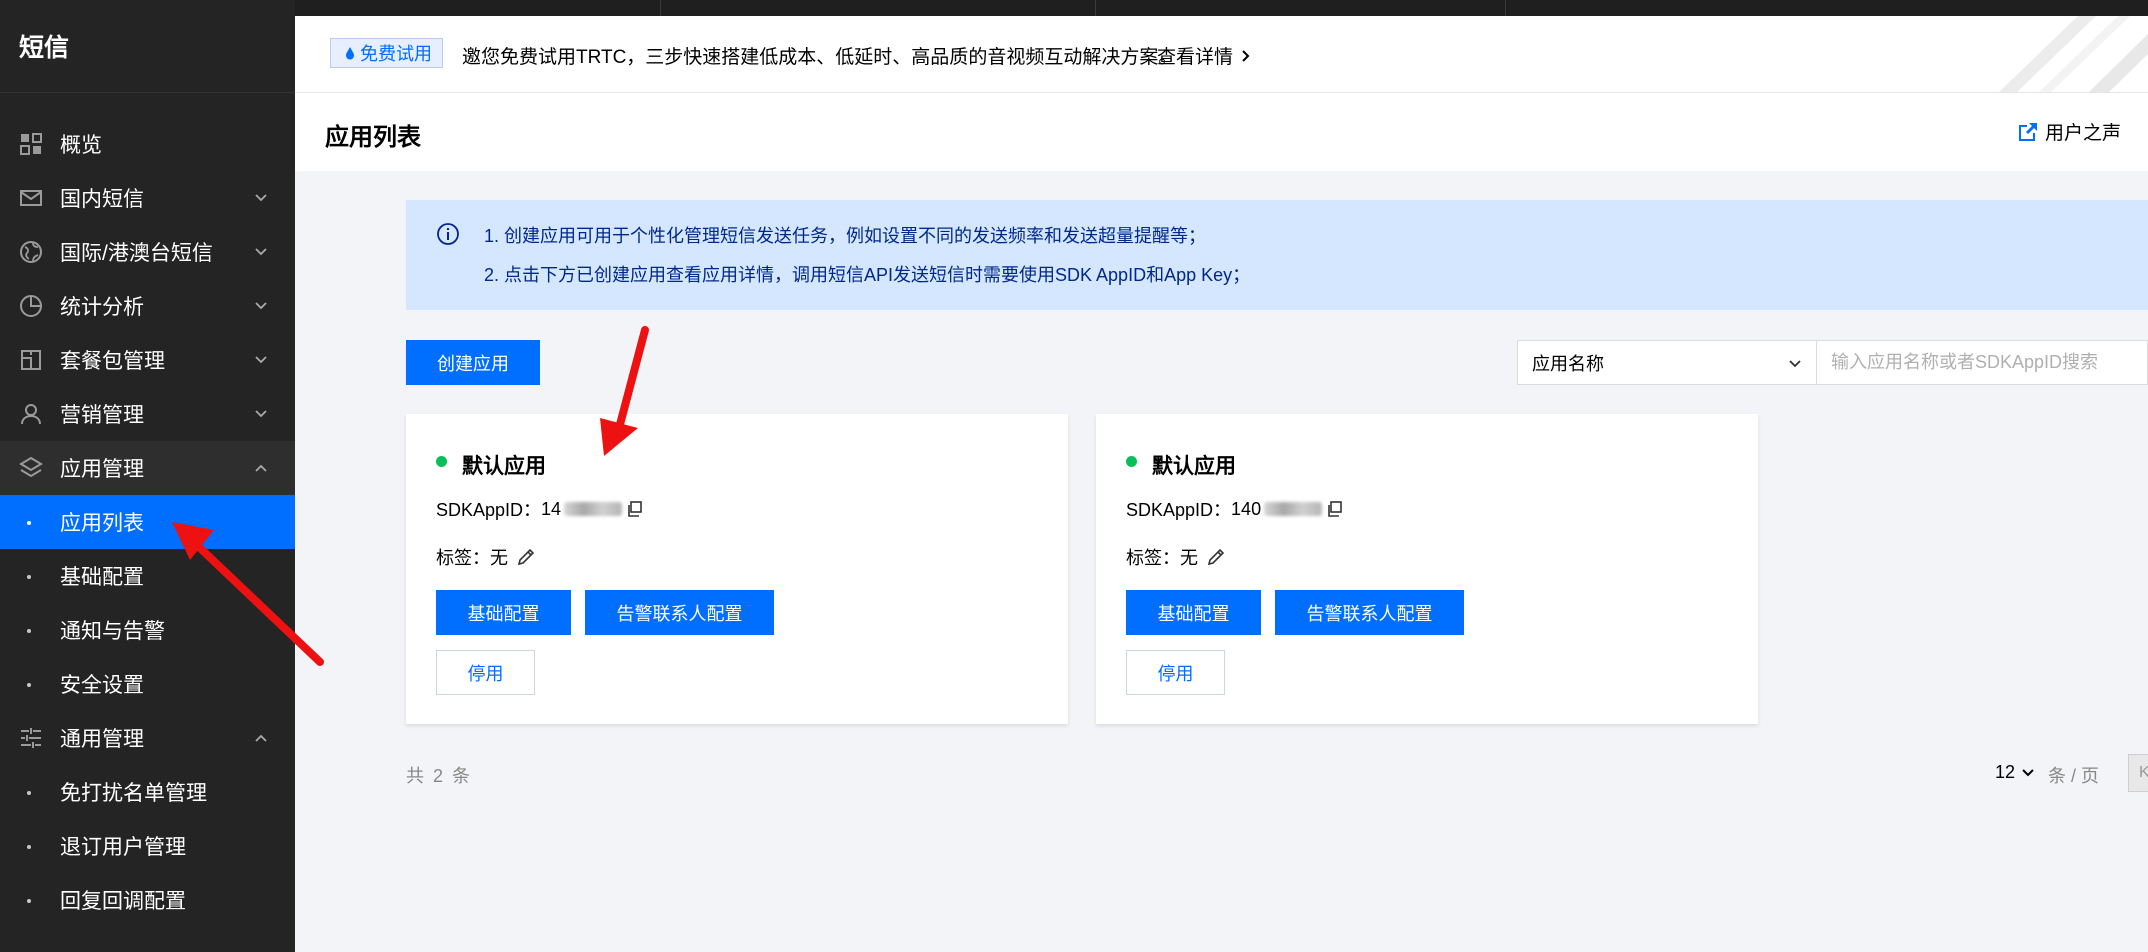 This screenshot has width=2148, height=952. What do you see at coordinates (147, 468) in the screenshot?
I see `sidebar-item-app-management: 应用管理` at bounding box center [147, 468].